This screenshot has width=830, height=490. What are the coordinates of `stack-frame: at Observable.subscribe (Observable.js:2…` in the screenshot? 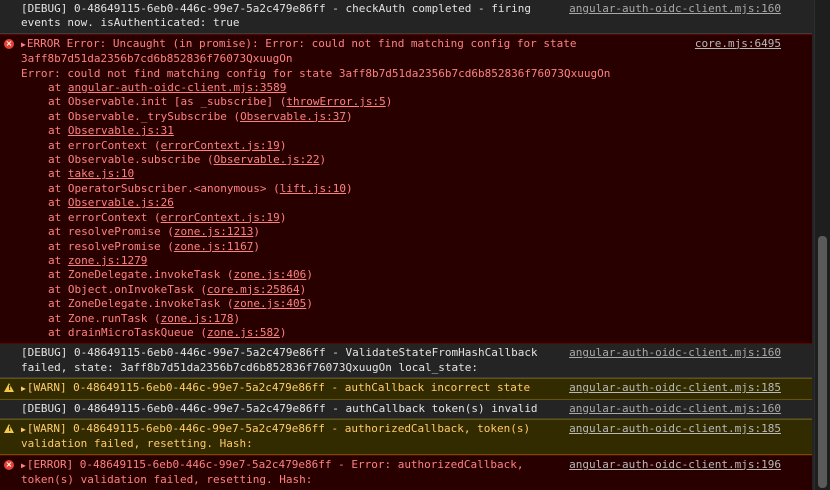 It's located at (412, 160).